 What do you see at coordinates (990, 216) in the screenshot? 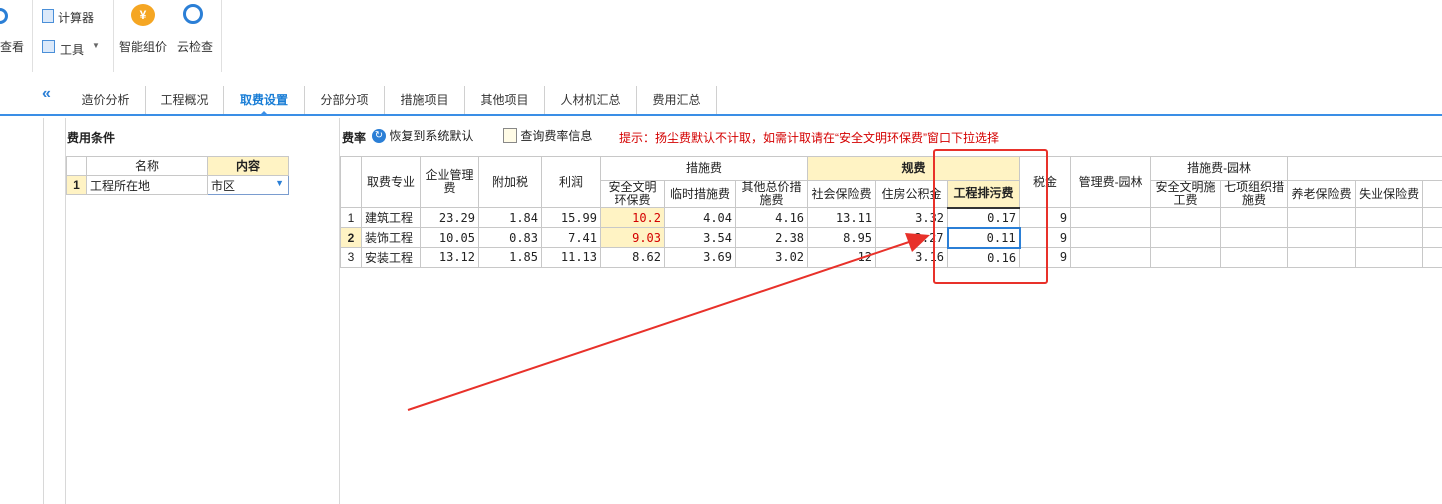
I see `annotation-box` at bounding box center [990, 216].